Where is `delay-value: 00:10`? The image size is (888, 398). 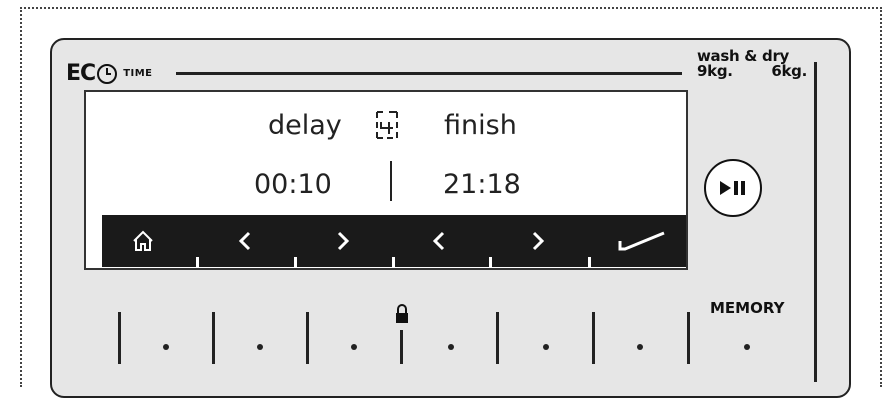
delay-value: 00:10 is located at coordinates (293, 184).